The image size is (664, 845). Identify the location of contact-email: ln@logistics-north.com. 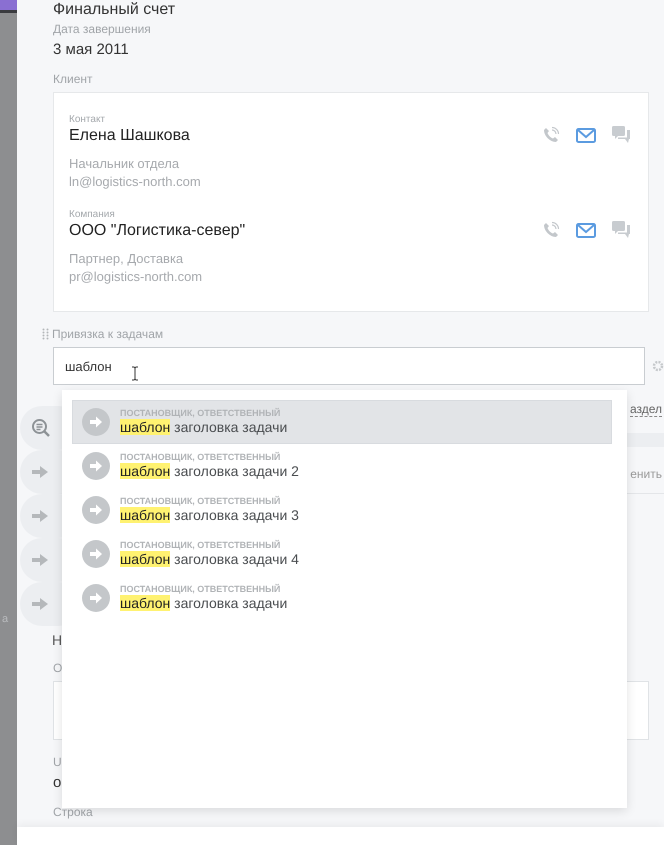
(135, 182).